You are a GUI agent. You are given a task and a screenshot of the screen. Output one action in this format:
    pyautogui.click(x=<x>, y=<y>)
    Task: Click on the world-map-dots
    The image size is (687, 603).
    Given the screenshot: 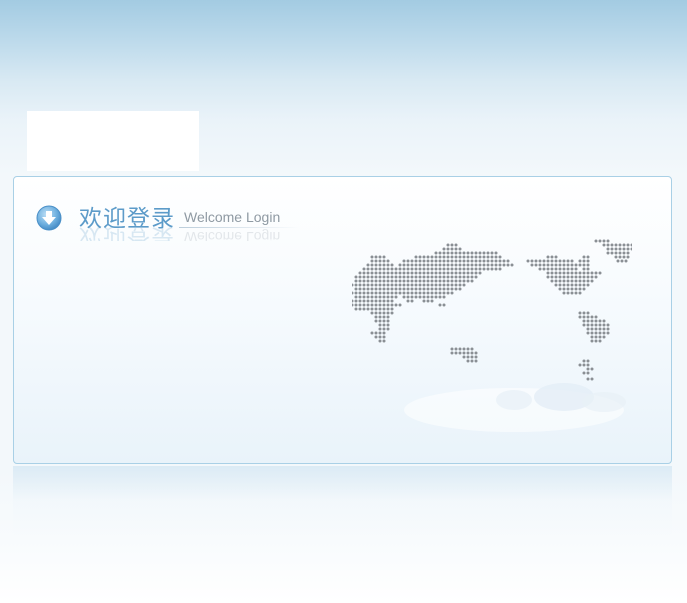 What is the action you would take?
    pyautogui.click(x=492, y=310)
    